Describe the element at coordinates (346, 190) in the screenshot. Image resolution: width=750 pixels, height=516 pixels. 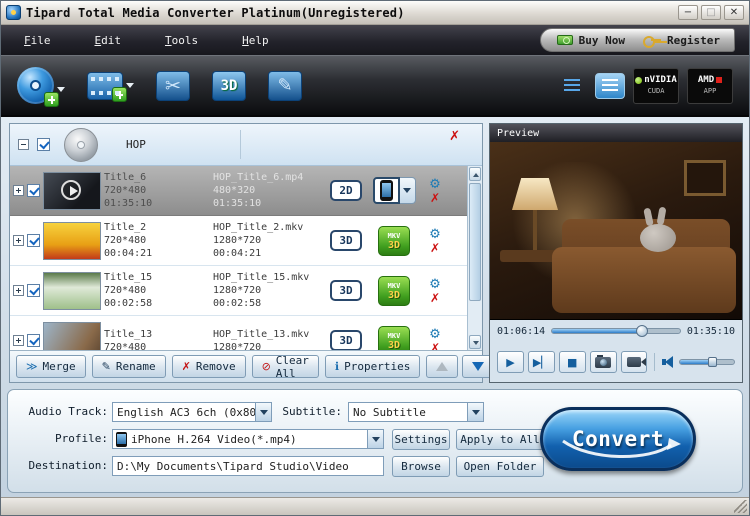
I see `mode-2d-button: 2D` at that location.